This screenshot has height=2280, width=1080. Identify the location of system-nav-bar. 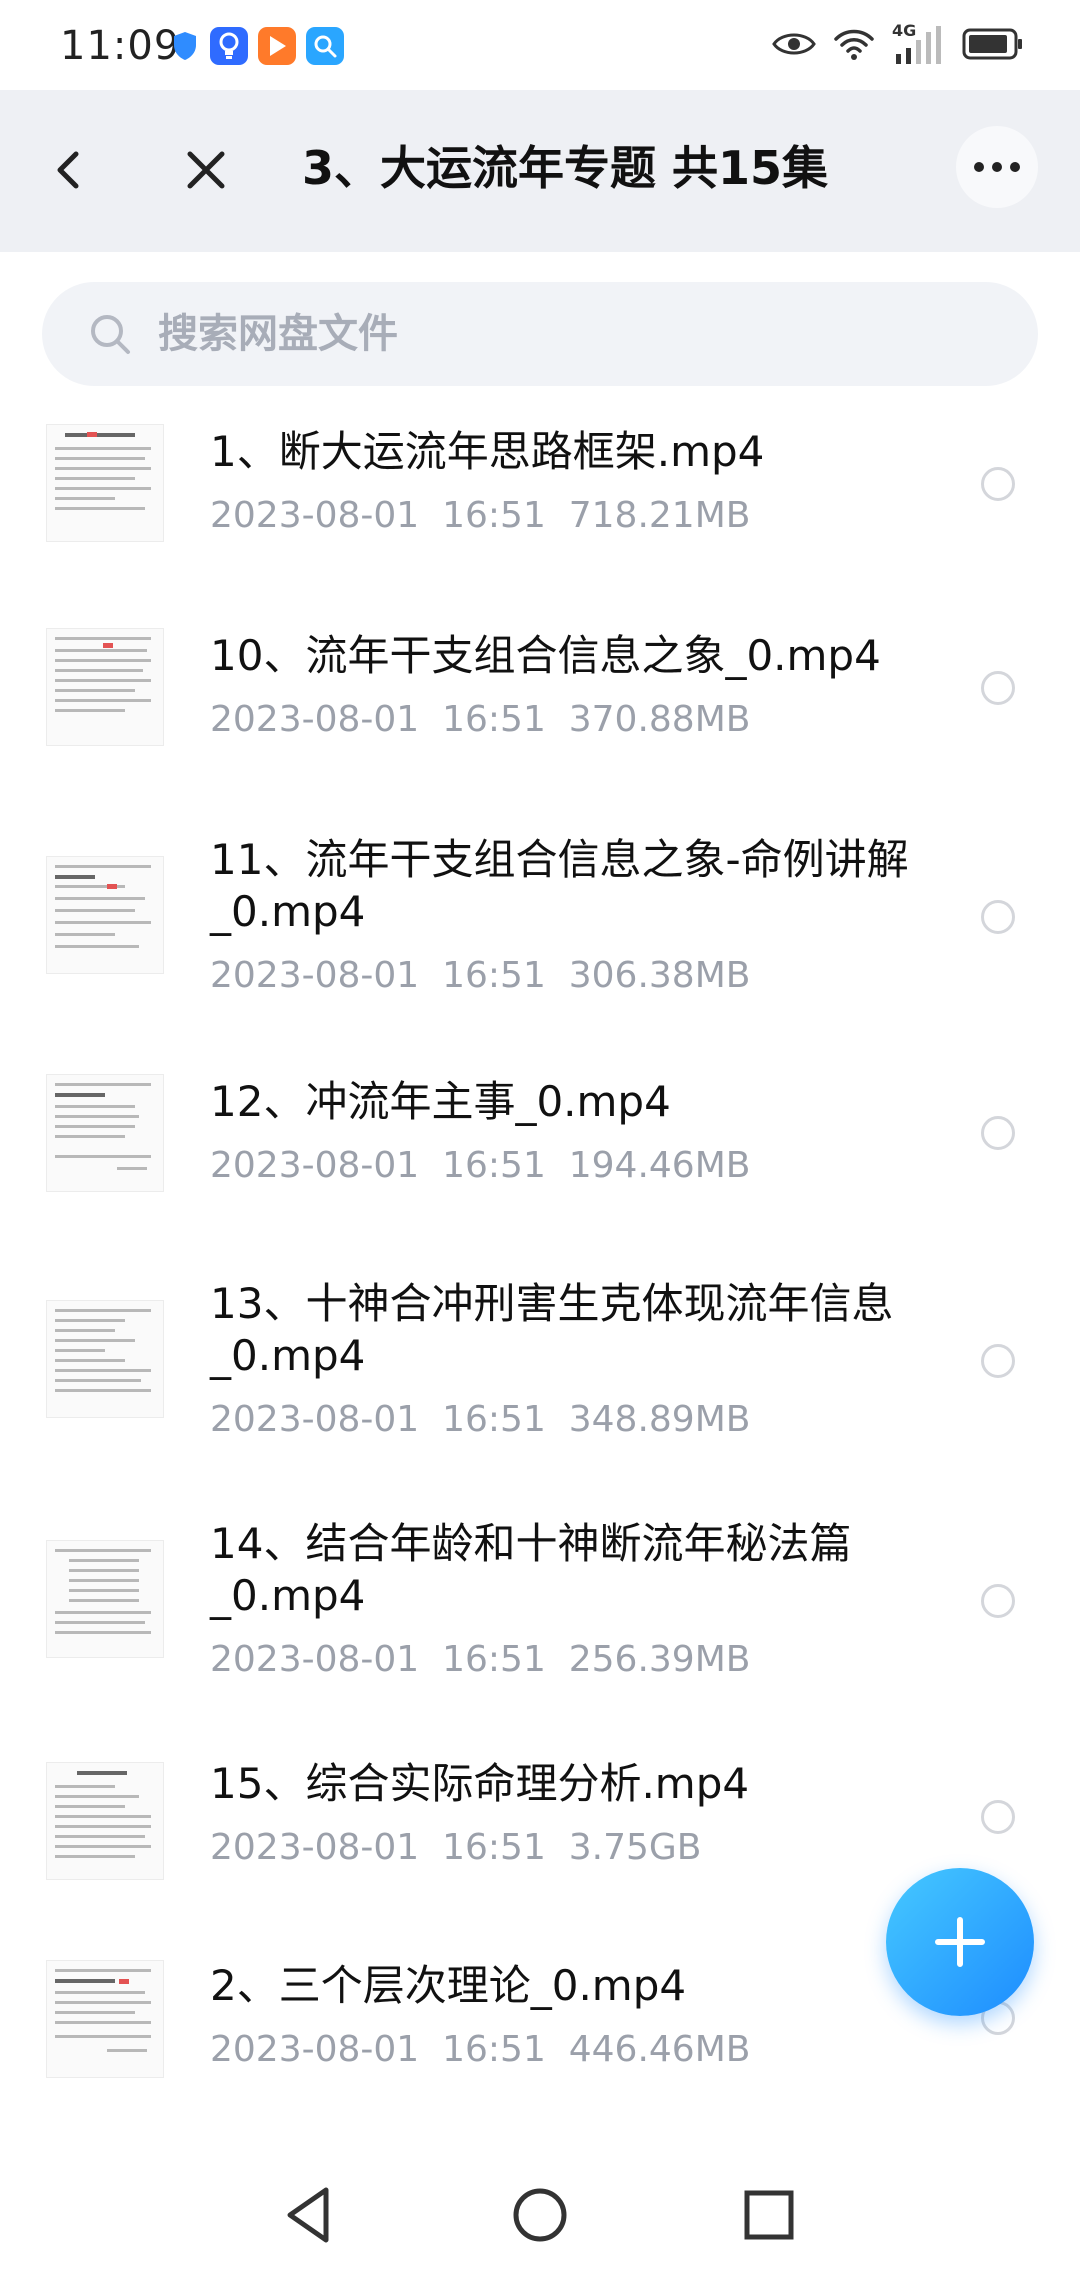
(540, 2215).